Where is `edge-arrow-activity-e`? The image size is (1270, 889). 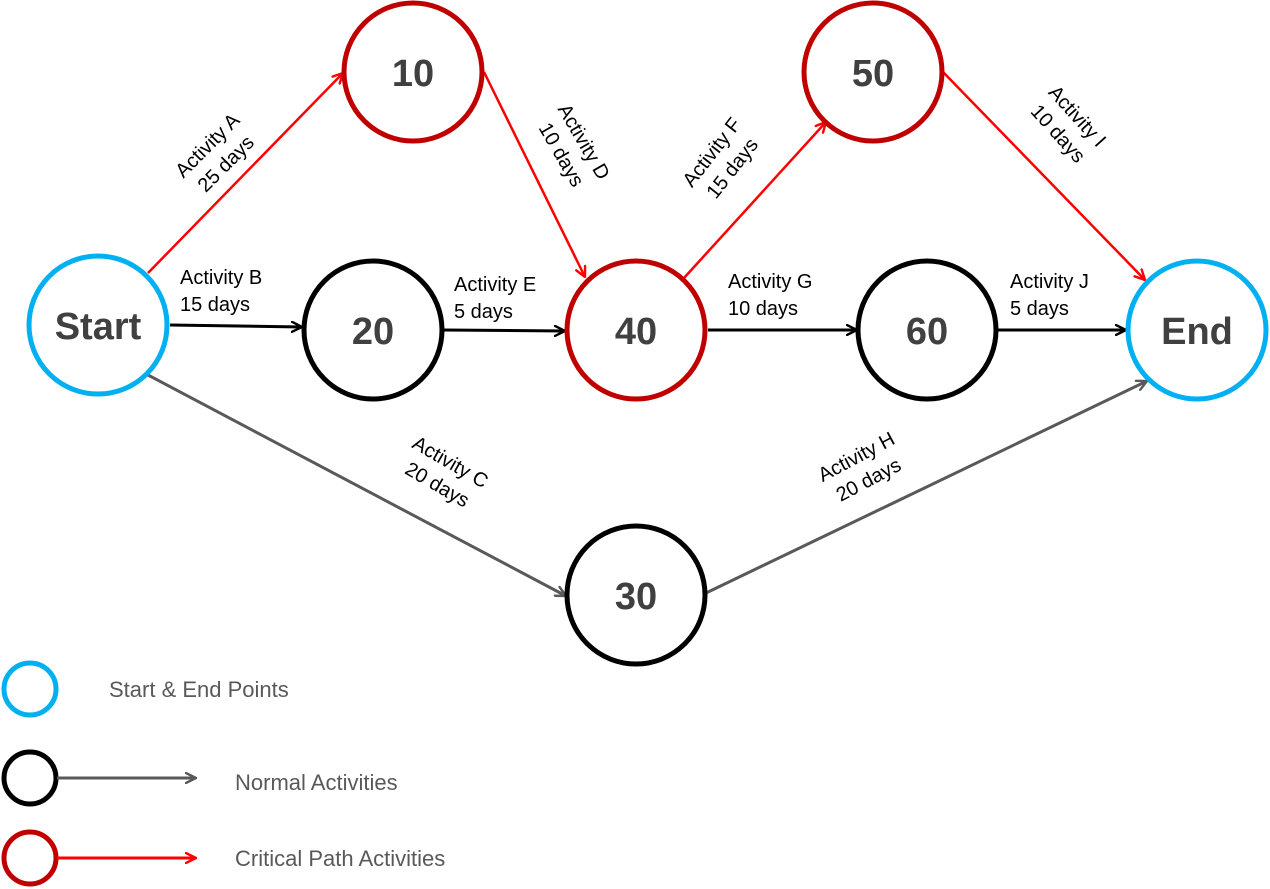 edge-arrow-activity-e is located at coordinates (504, 330).